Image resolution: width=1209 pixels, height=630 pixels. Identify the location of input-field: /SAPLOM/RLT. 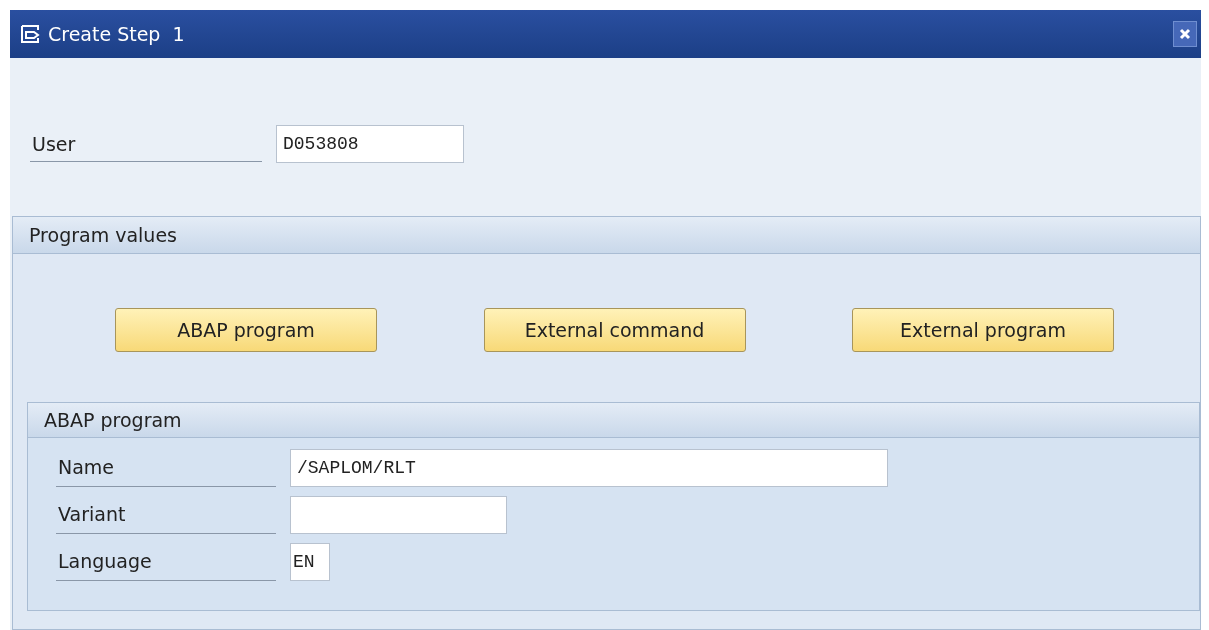
(589, 468).